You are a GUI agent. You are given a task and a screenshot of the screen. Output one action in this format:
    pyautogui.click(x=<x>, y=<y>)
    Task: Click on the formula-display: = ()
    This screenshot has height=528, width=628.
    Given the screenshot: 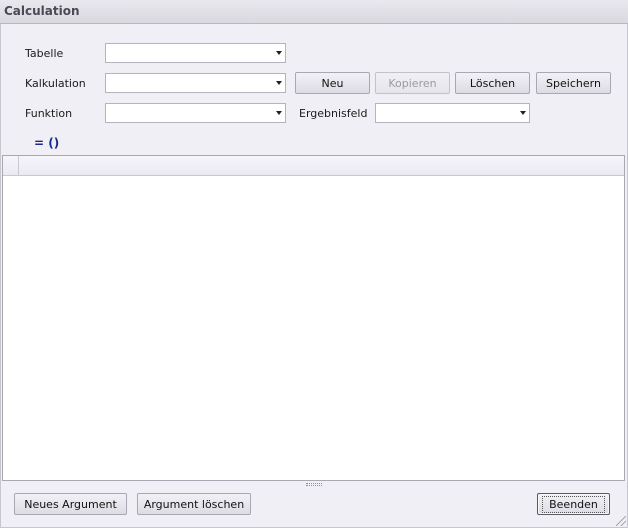 What is the action you would take?
    pyautogui.click(x=47, y=143)
    